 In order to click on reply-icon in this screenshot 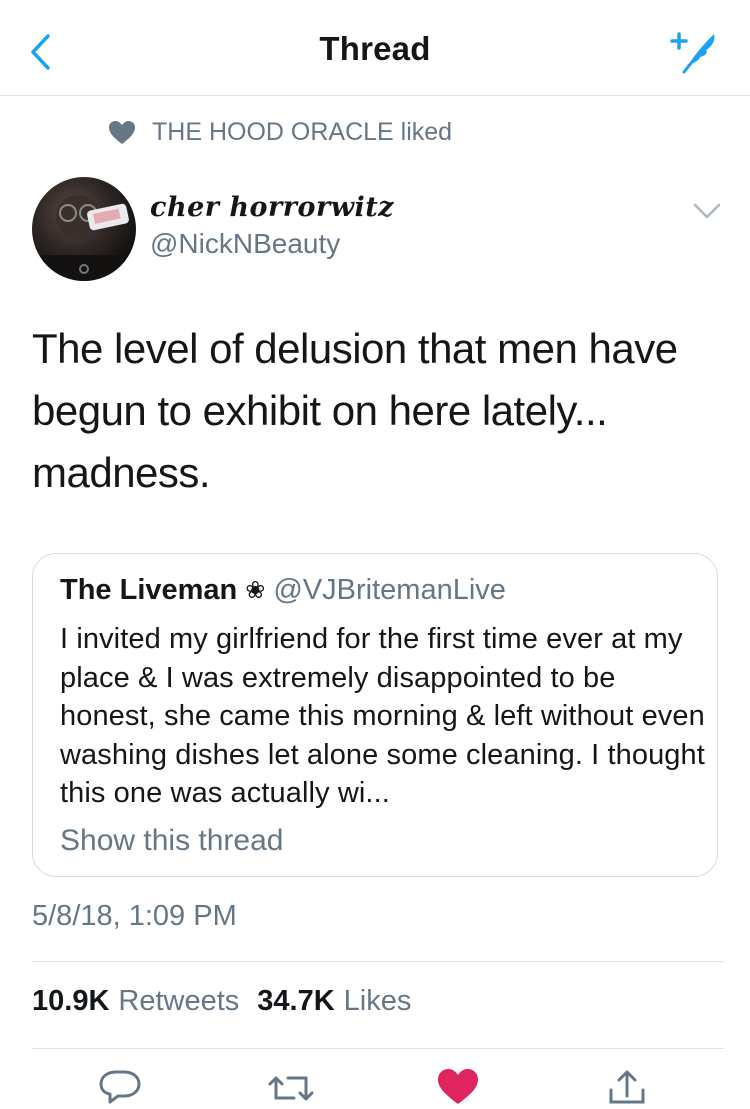, I will do `click(120, 1087)`.